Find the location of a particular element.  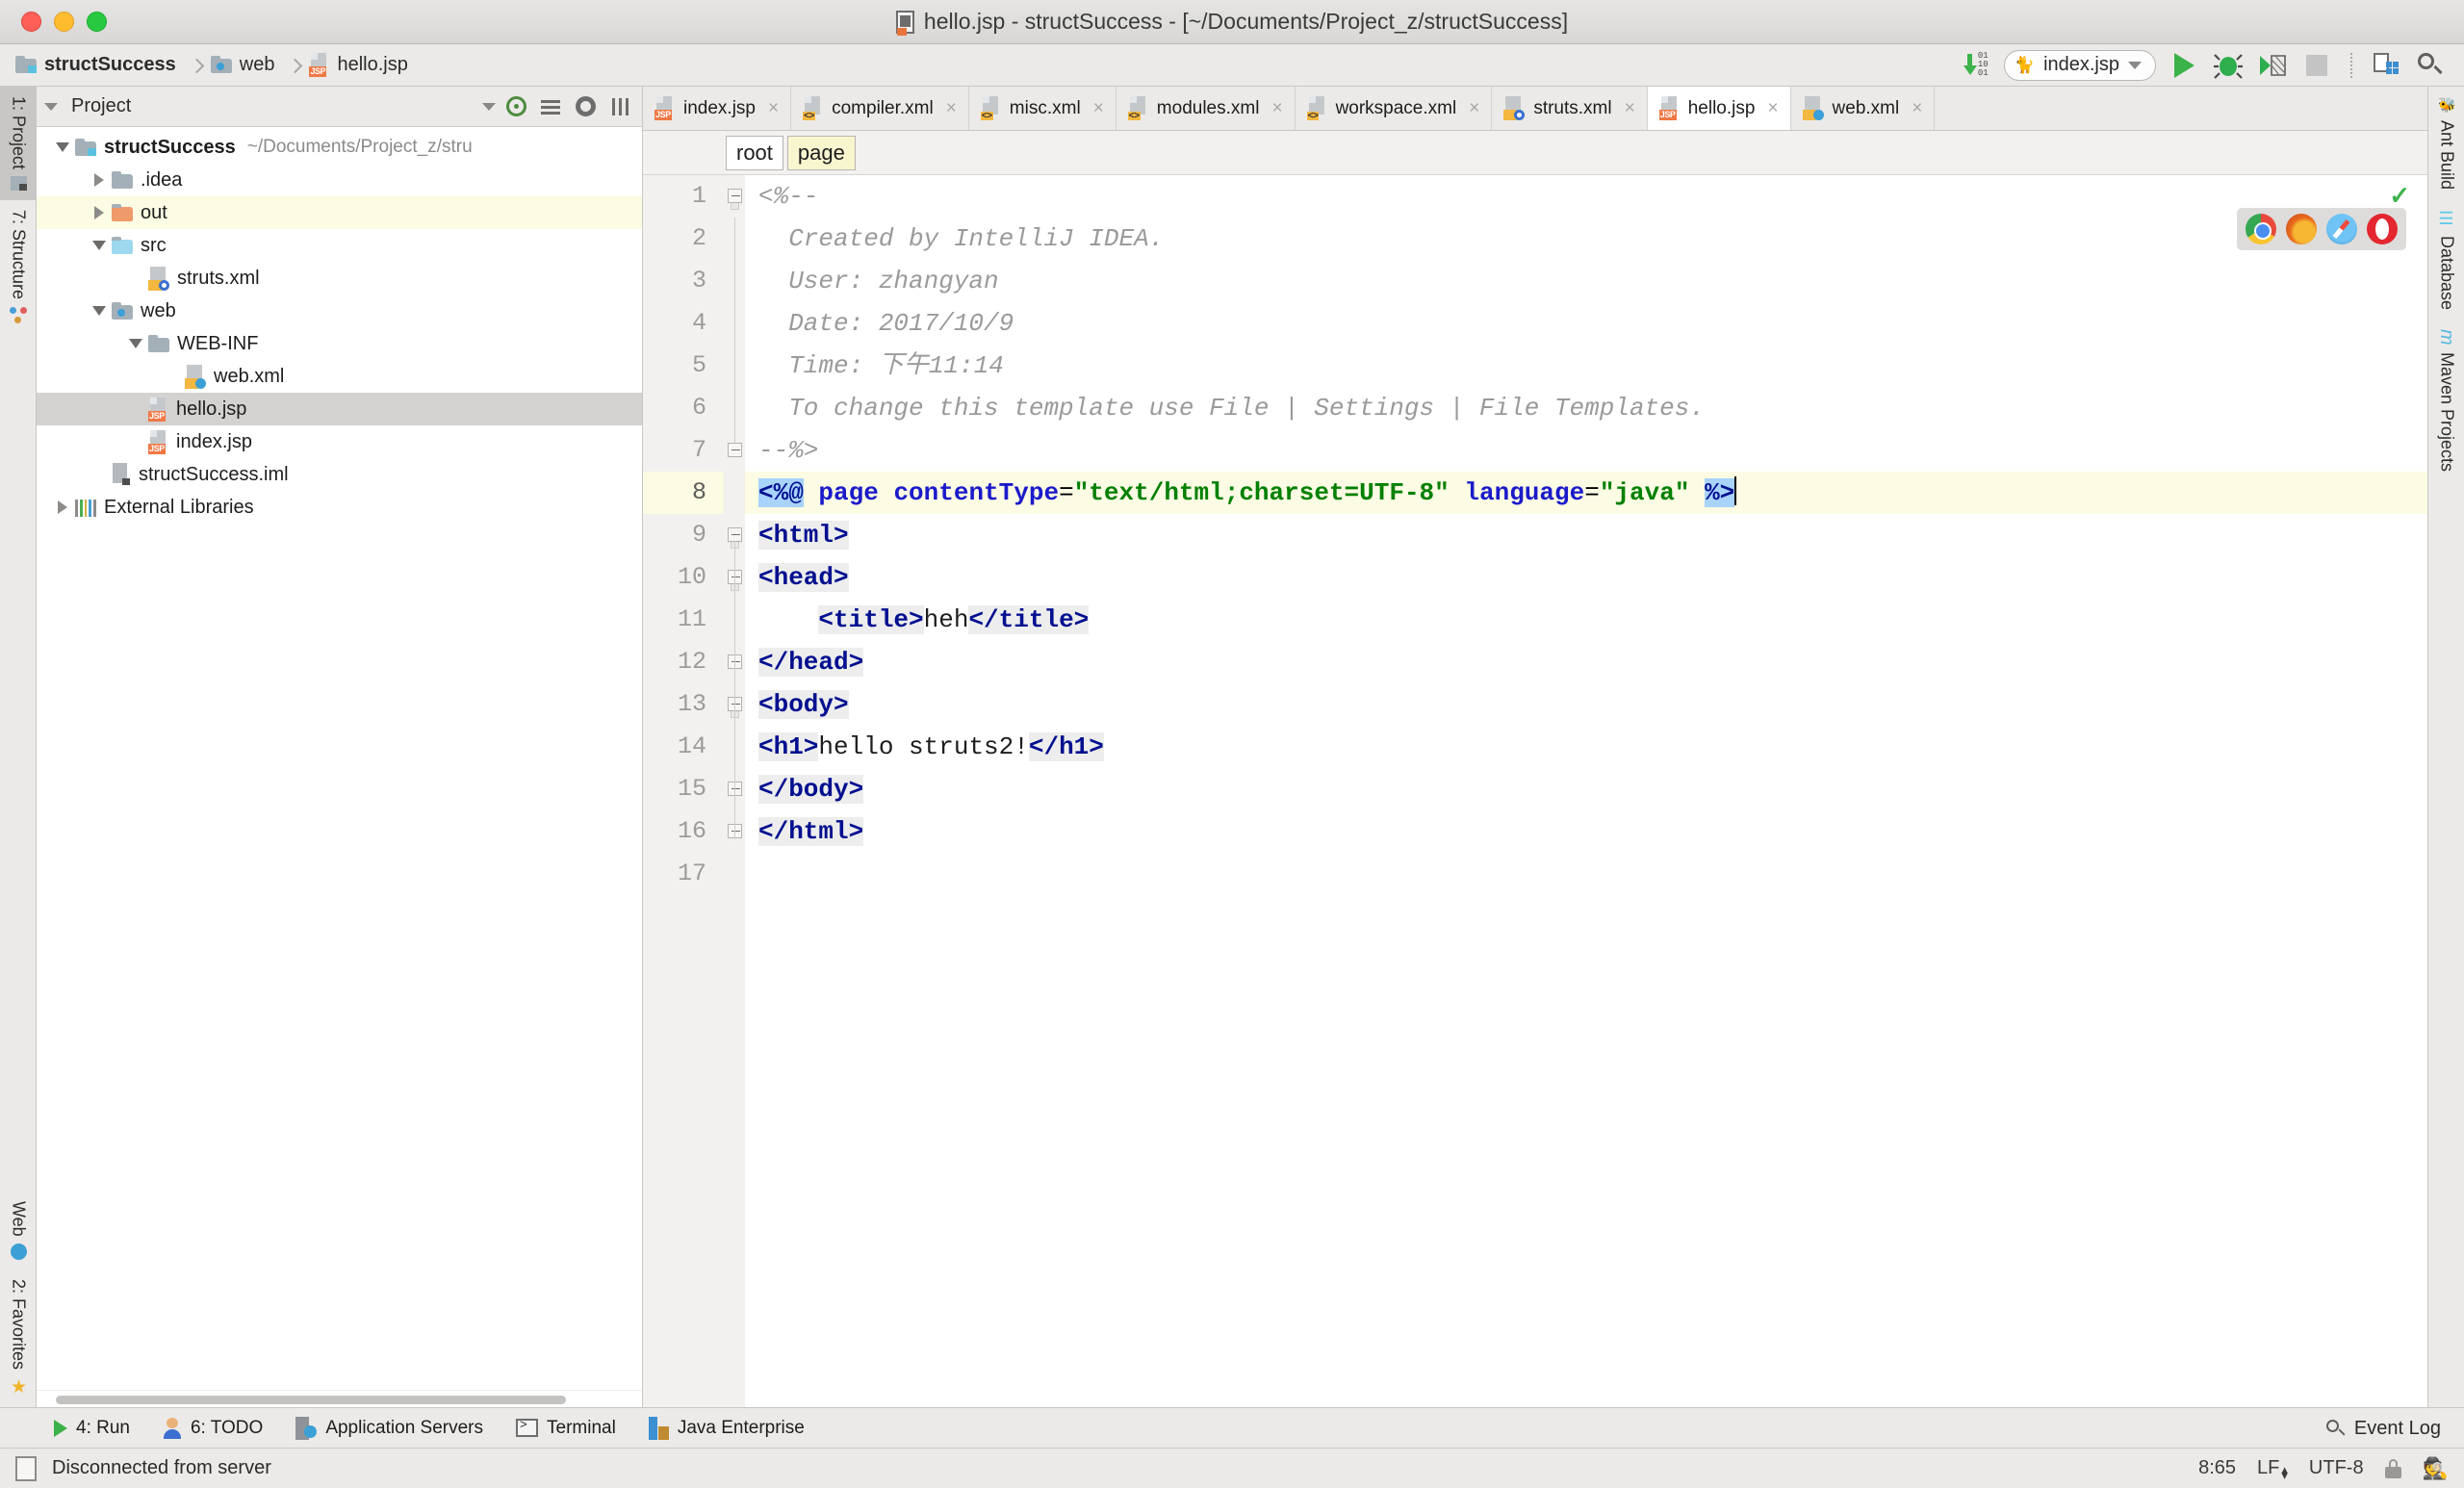

sidebar-item-favorites: 2: Favorites ★ is located at coordinates (18, 1339).